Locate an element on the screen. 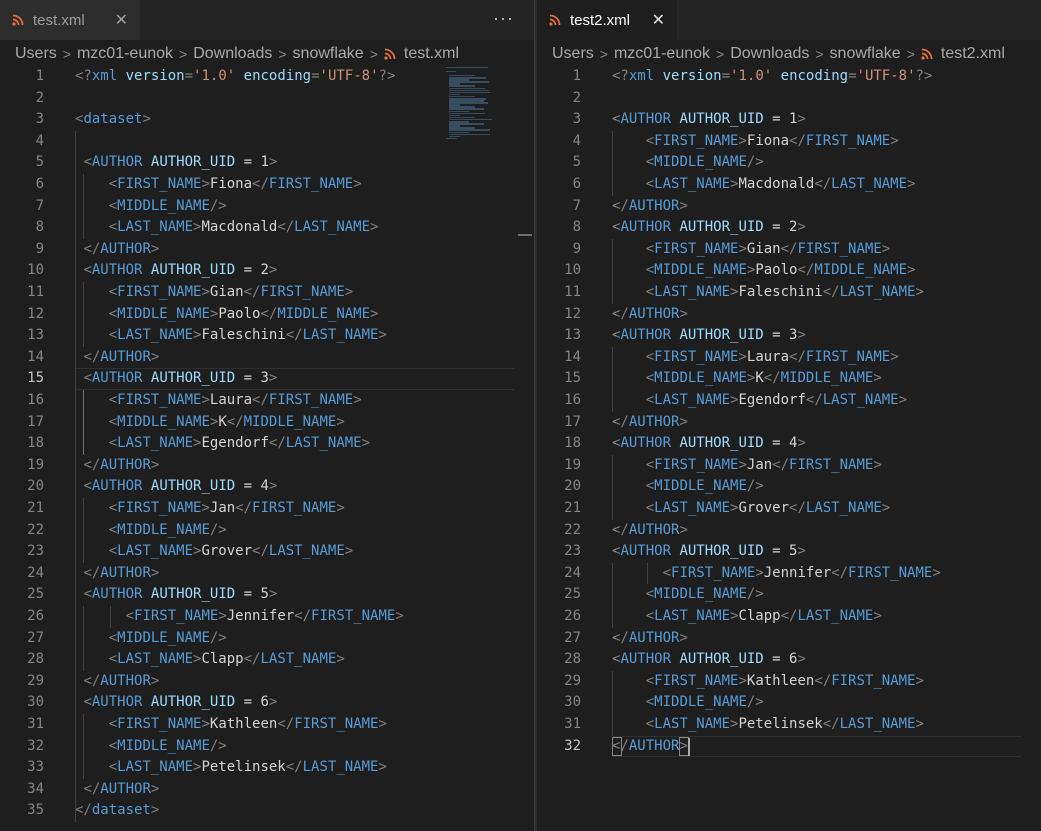  code-line: 17 <MIDDLE_NAME>K</MIDDLE_NAME> is located at coordinates (267, 423).